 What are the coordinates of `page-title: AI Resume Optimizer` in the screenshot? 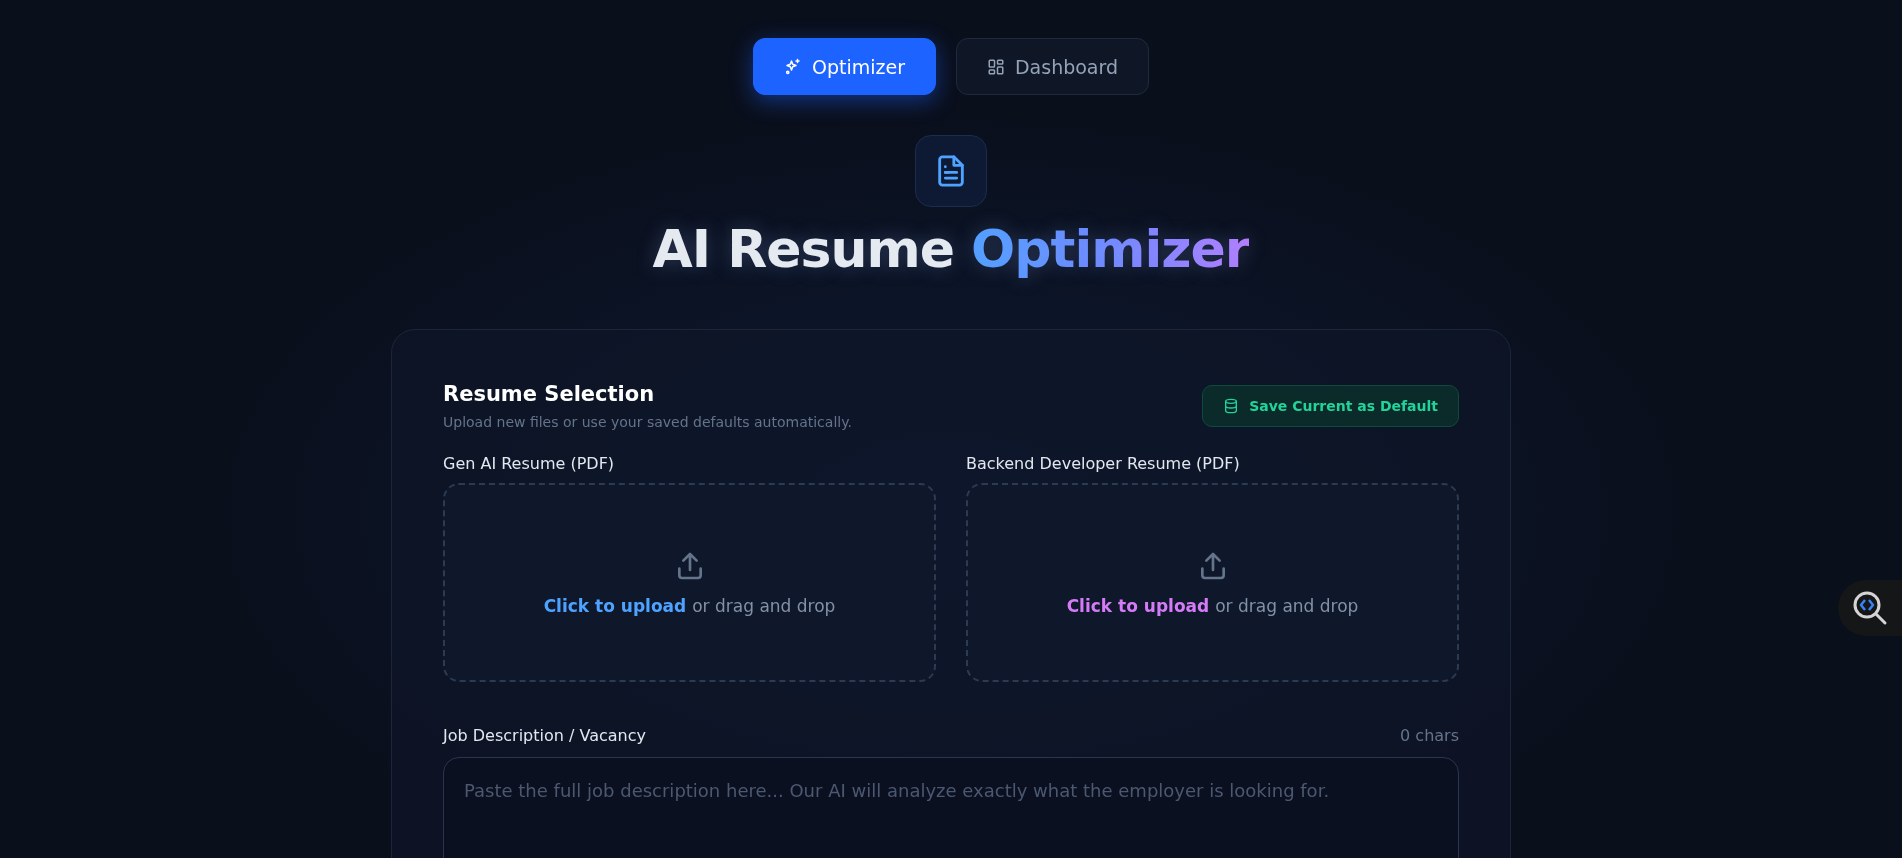 It's located at (951, 249).